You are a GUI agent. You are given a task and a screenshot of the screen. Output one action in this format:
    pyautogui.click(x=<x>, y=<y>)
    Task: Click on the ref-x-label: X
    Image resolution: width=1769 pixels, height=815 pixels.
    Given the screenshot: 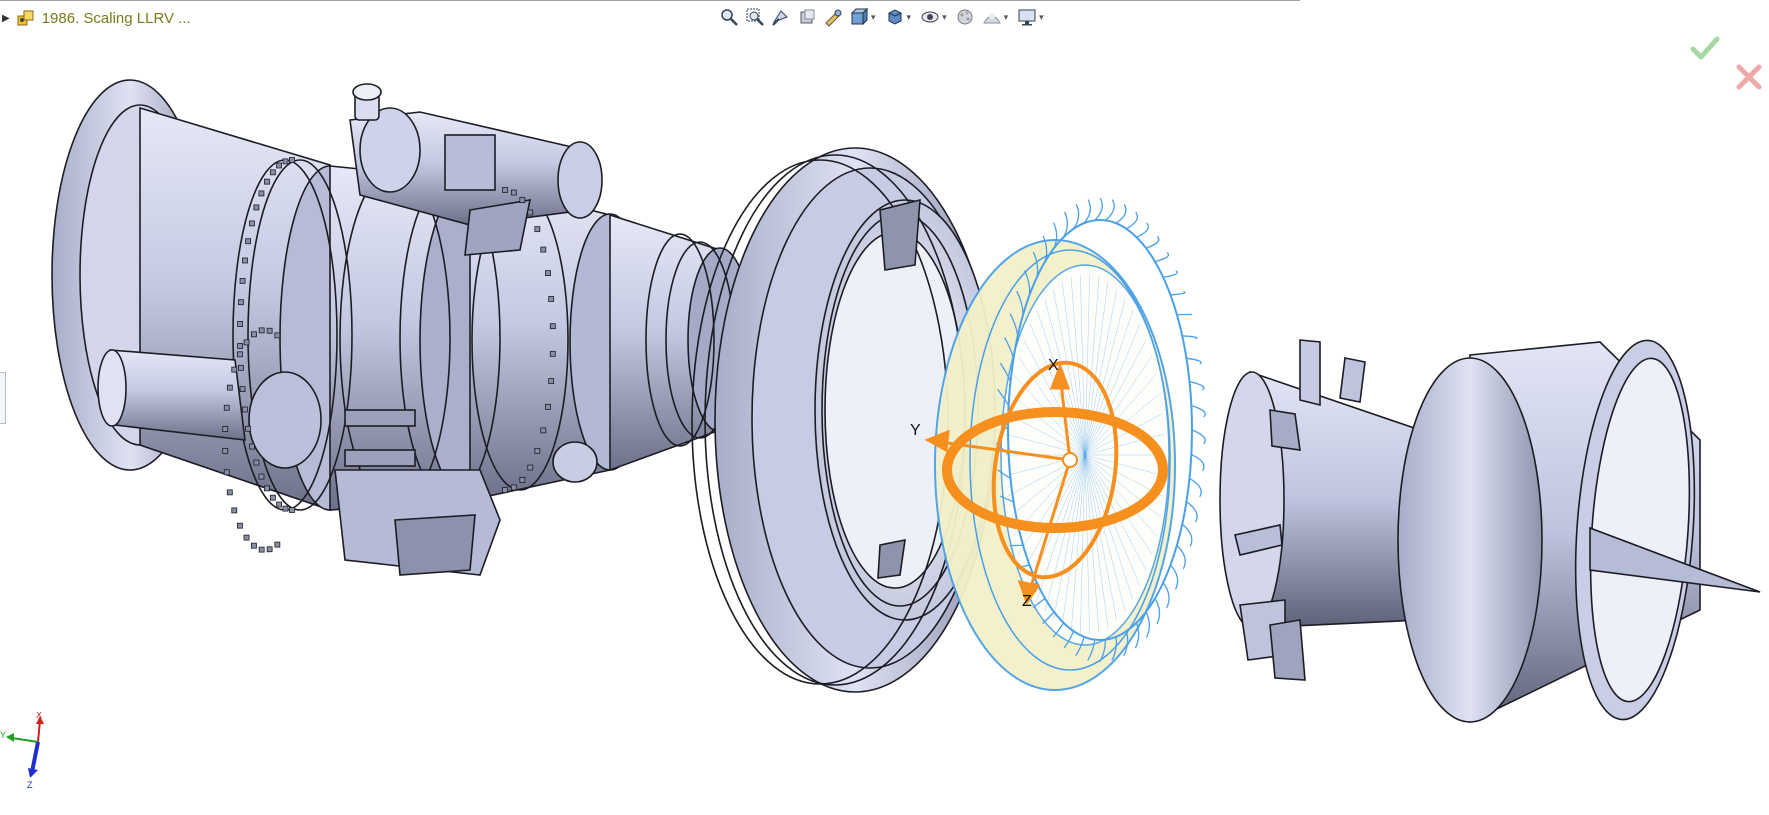 What is the action you would take?
    pyautogui.click(x=39, y=716)
    